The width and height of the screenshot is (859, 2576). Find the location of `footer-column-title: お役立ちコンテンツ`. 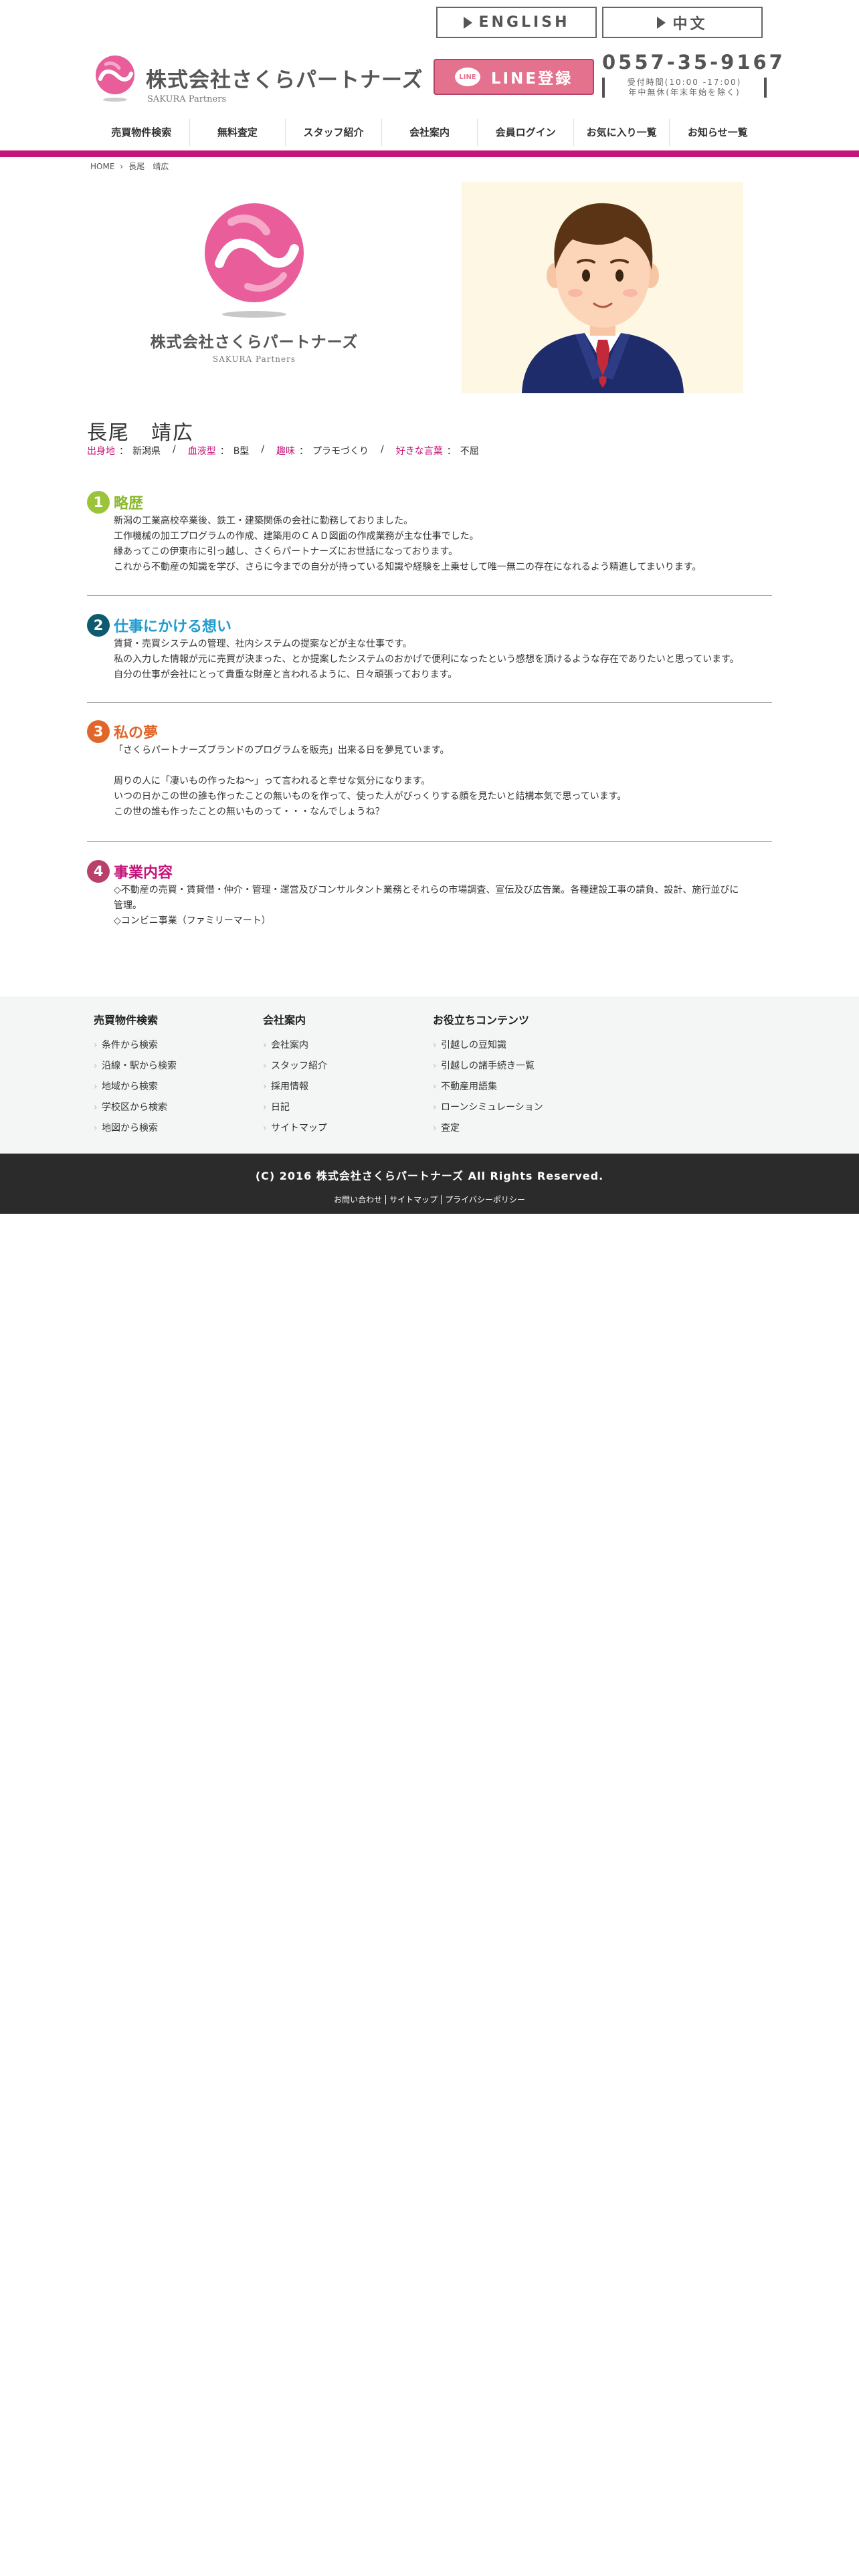

footer-column-title: お役立ちコンテンツ is located at coordinates (482, 1020).